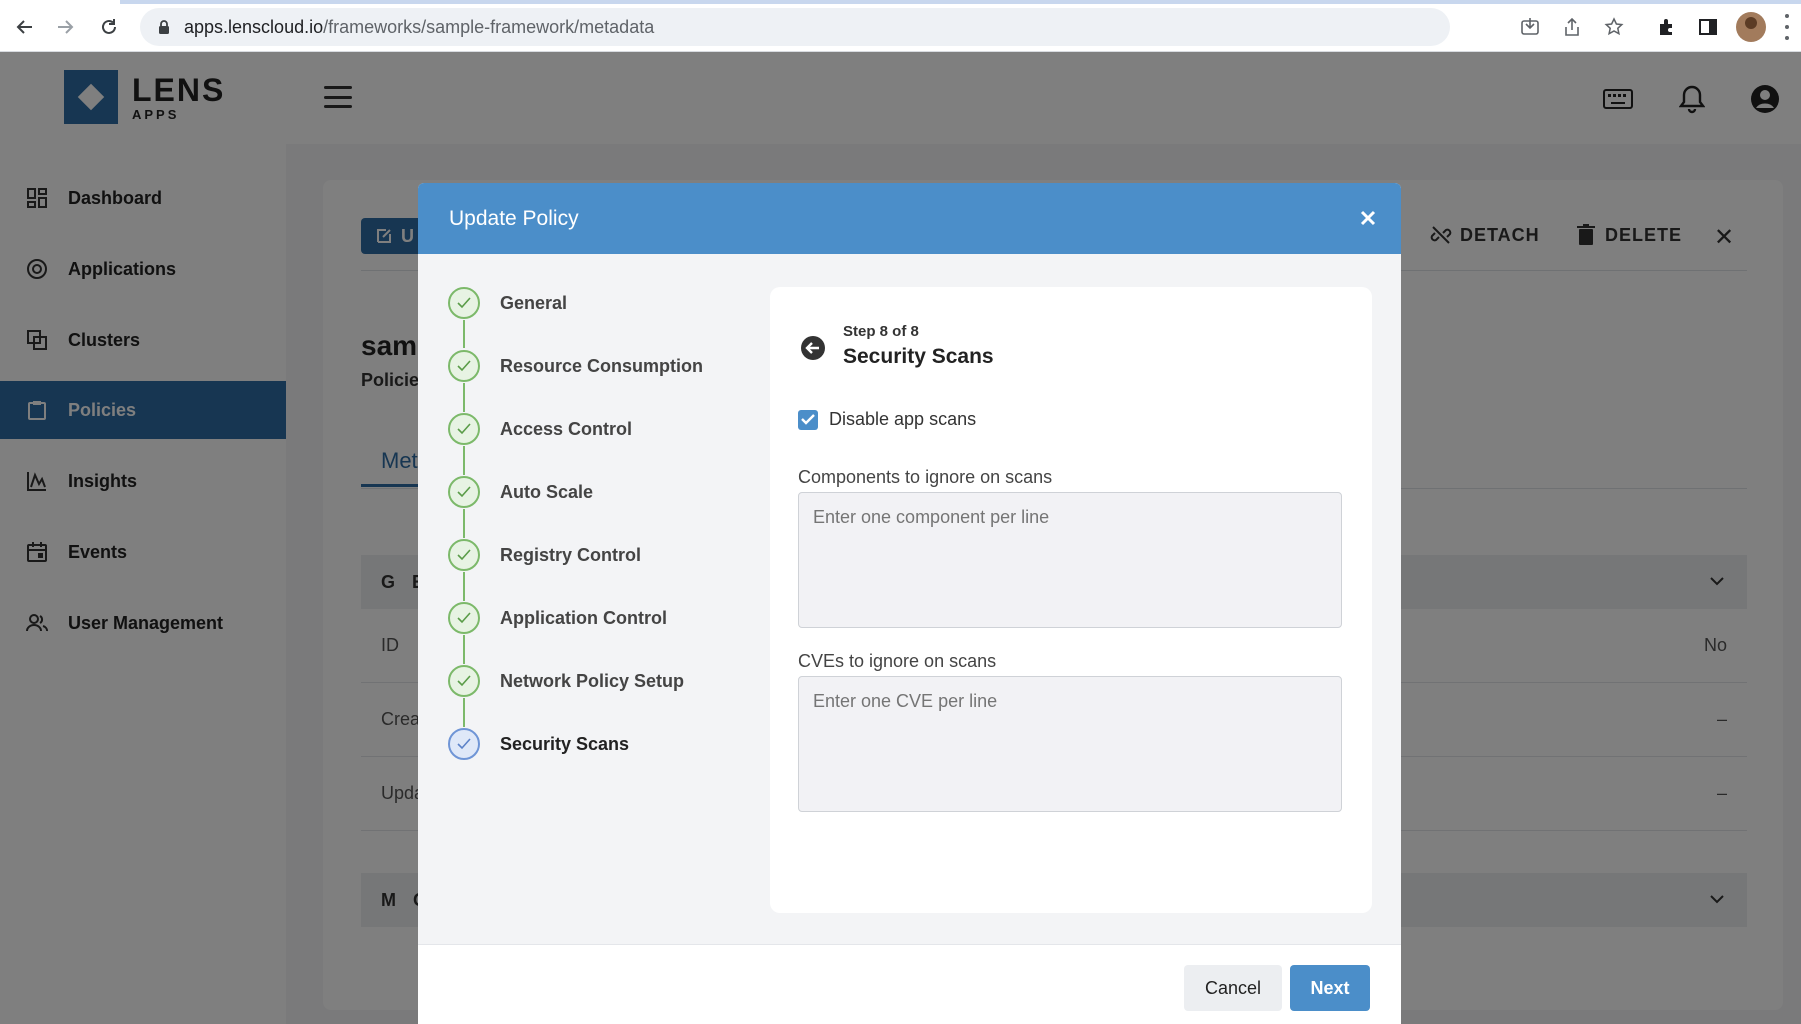 Image resolution: width=1801 pixels, height=1024 pixels. What do you see at coordinates (1614, 27) in the screenshot?
I see `bookmark-star-icon` at bounding box center [1614, 27].